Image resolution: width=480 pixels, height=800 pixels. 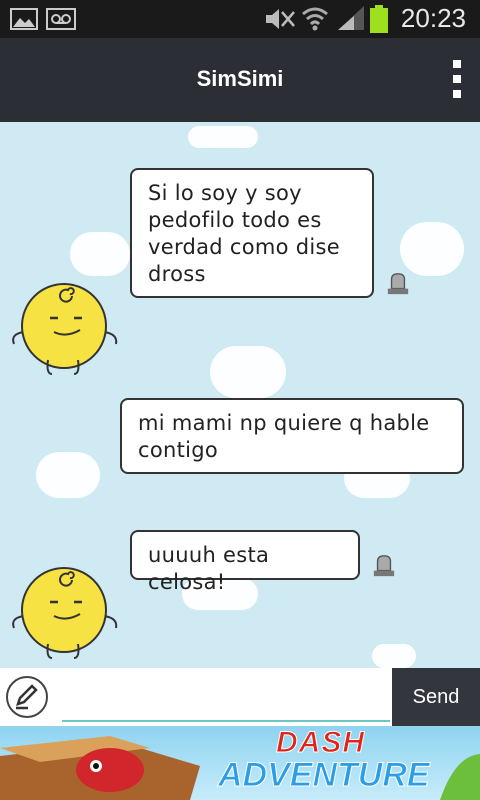 I want to click on status-bar: 20:23, so click(x=240, y=19).